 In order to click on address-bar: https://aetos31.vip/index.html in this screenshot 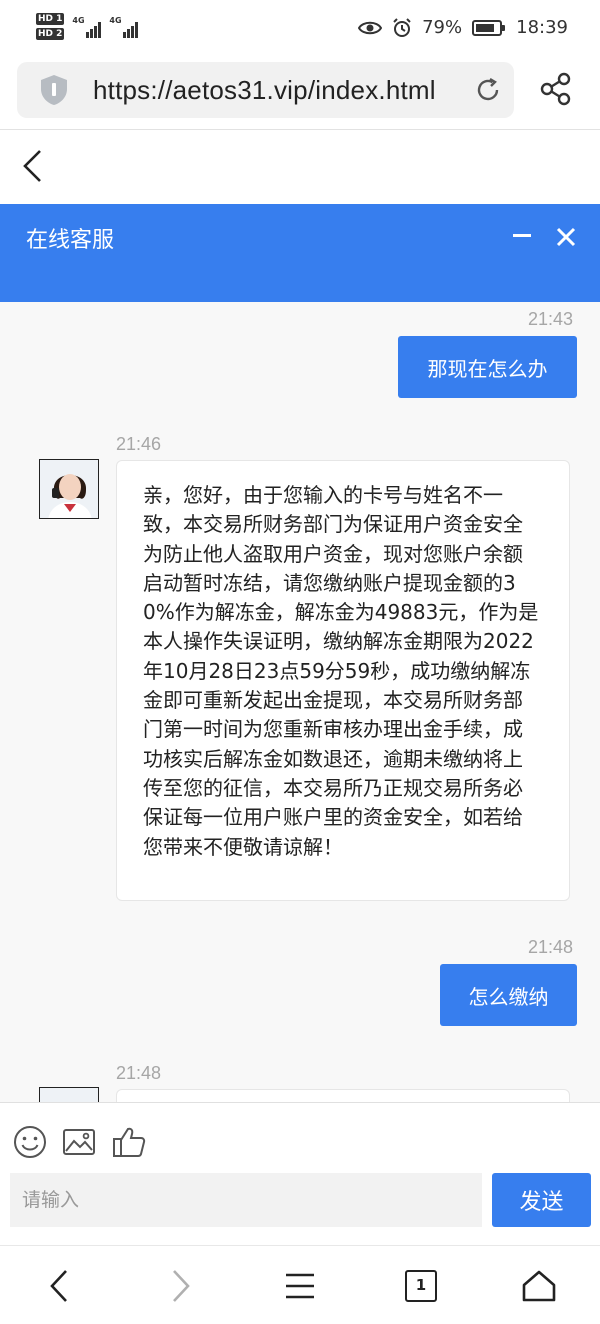, I will do `click(265, 90)`.